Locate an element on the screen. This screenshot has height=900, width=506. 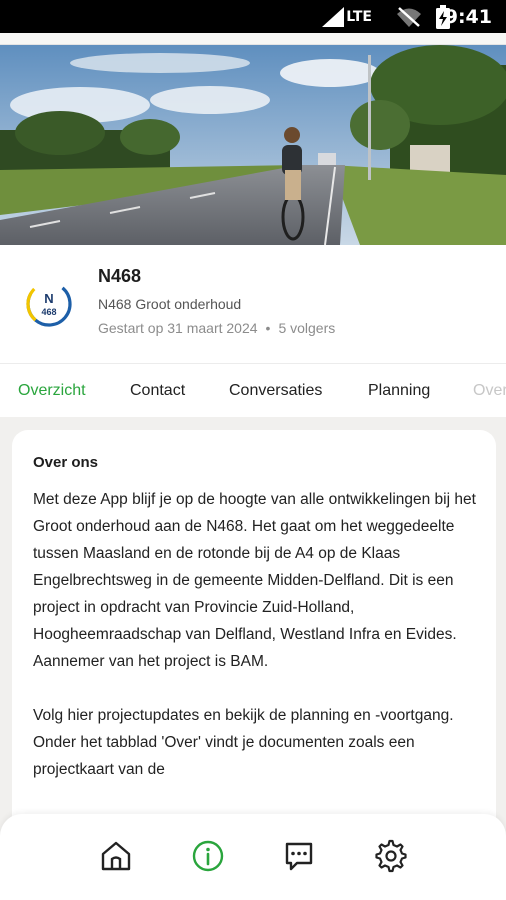
info-icon is located at coordinates (208, 856).